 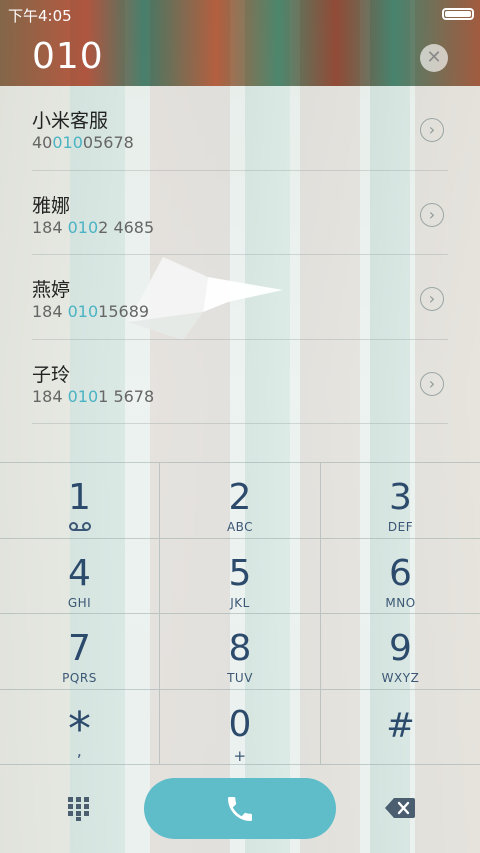 What do you see at coordinates (458, 14) in the screenshot?
I see `battery-icon` at bounding box center [458, 14].